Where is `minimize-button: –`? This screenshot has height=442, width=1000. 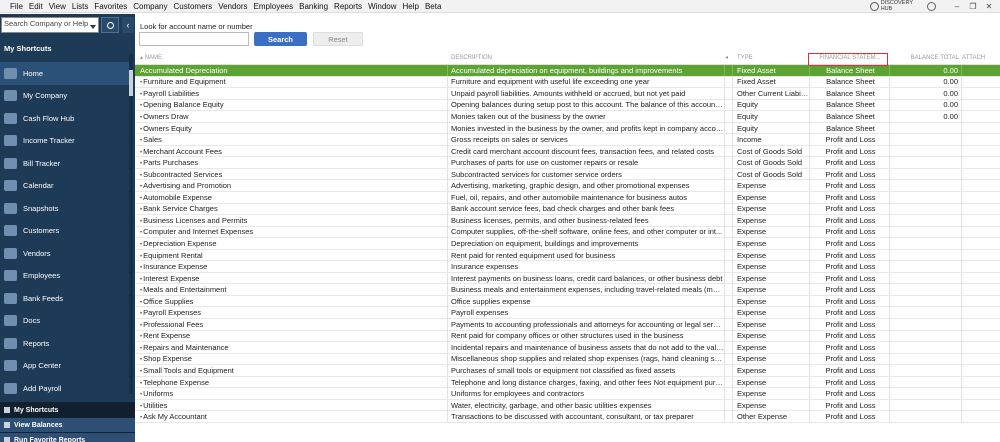 minimize-button: – is located at coordinates (957, 6).